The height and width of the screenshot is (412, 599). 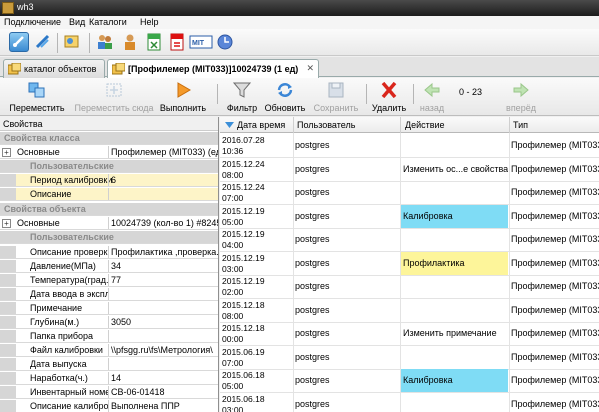 I want to click on page-range: 0 - 23, so click(x=471, y=92).